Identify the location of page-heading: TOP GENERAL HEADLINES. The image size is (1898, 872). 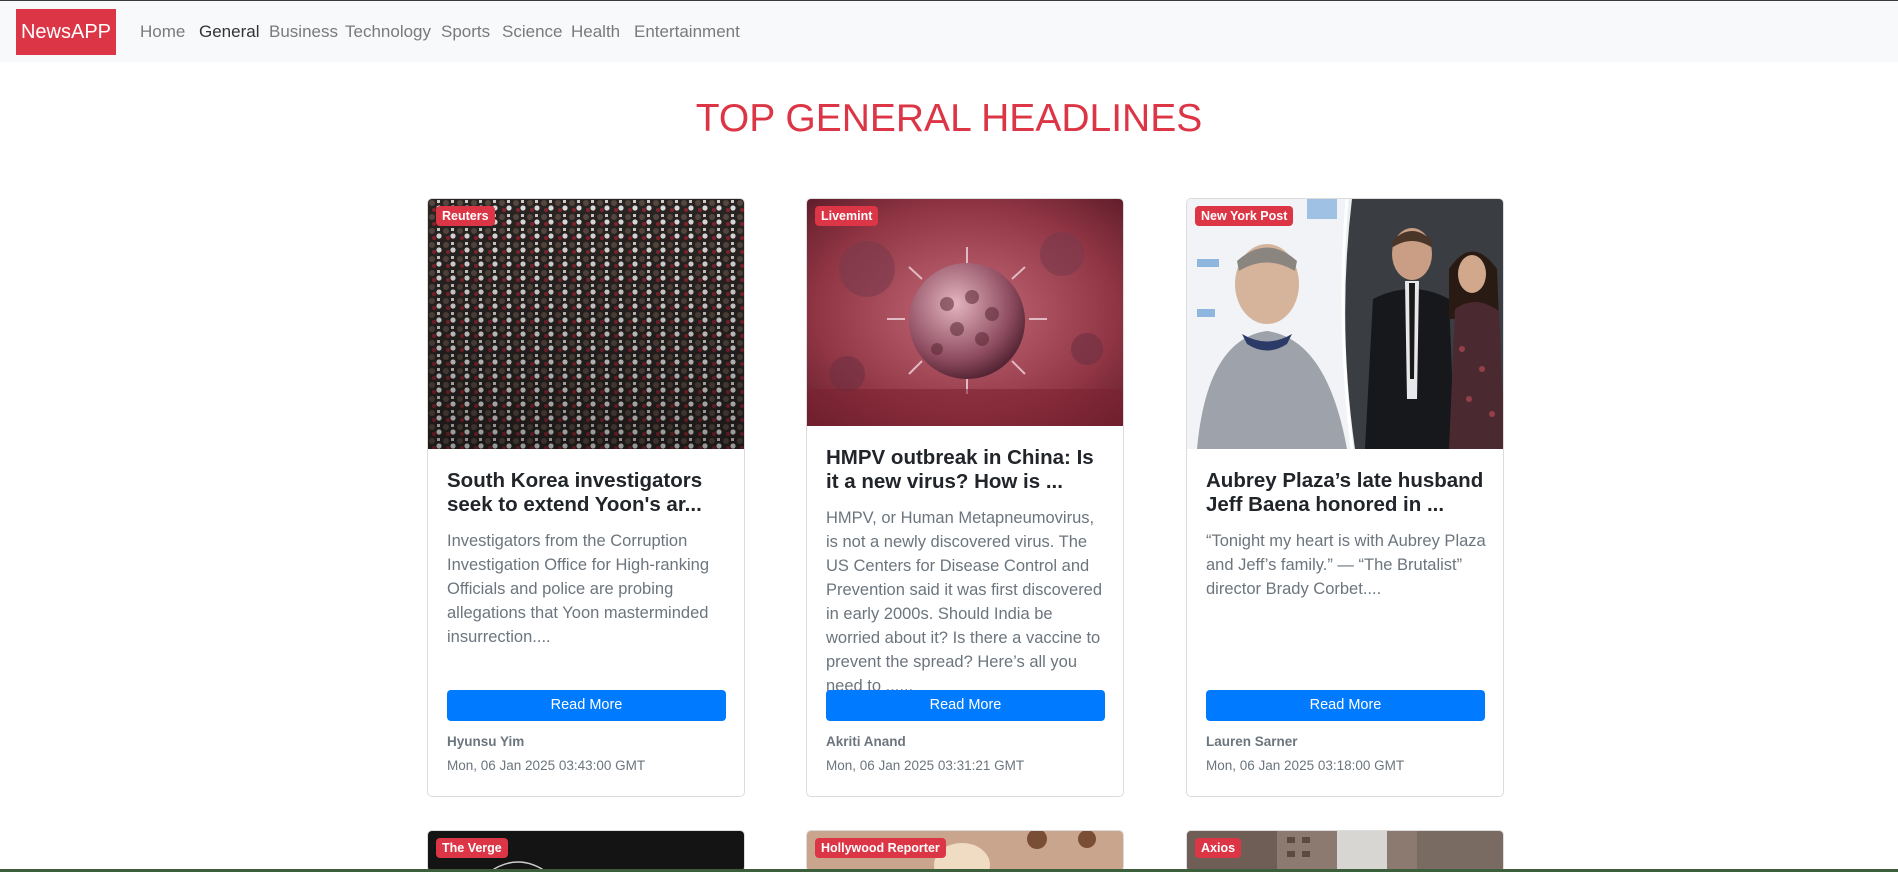
(949, 118).